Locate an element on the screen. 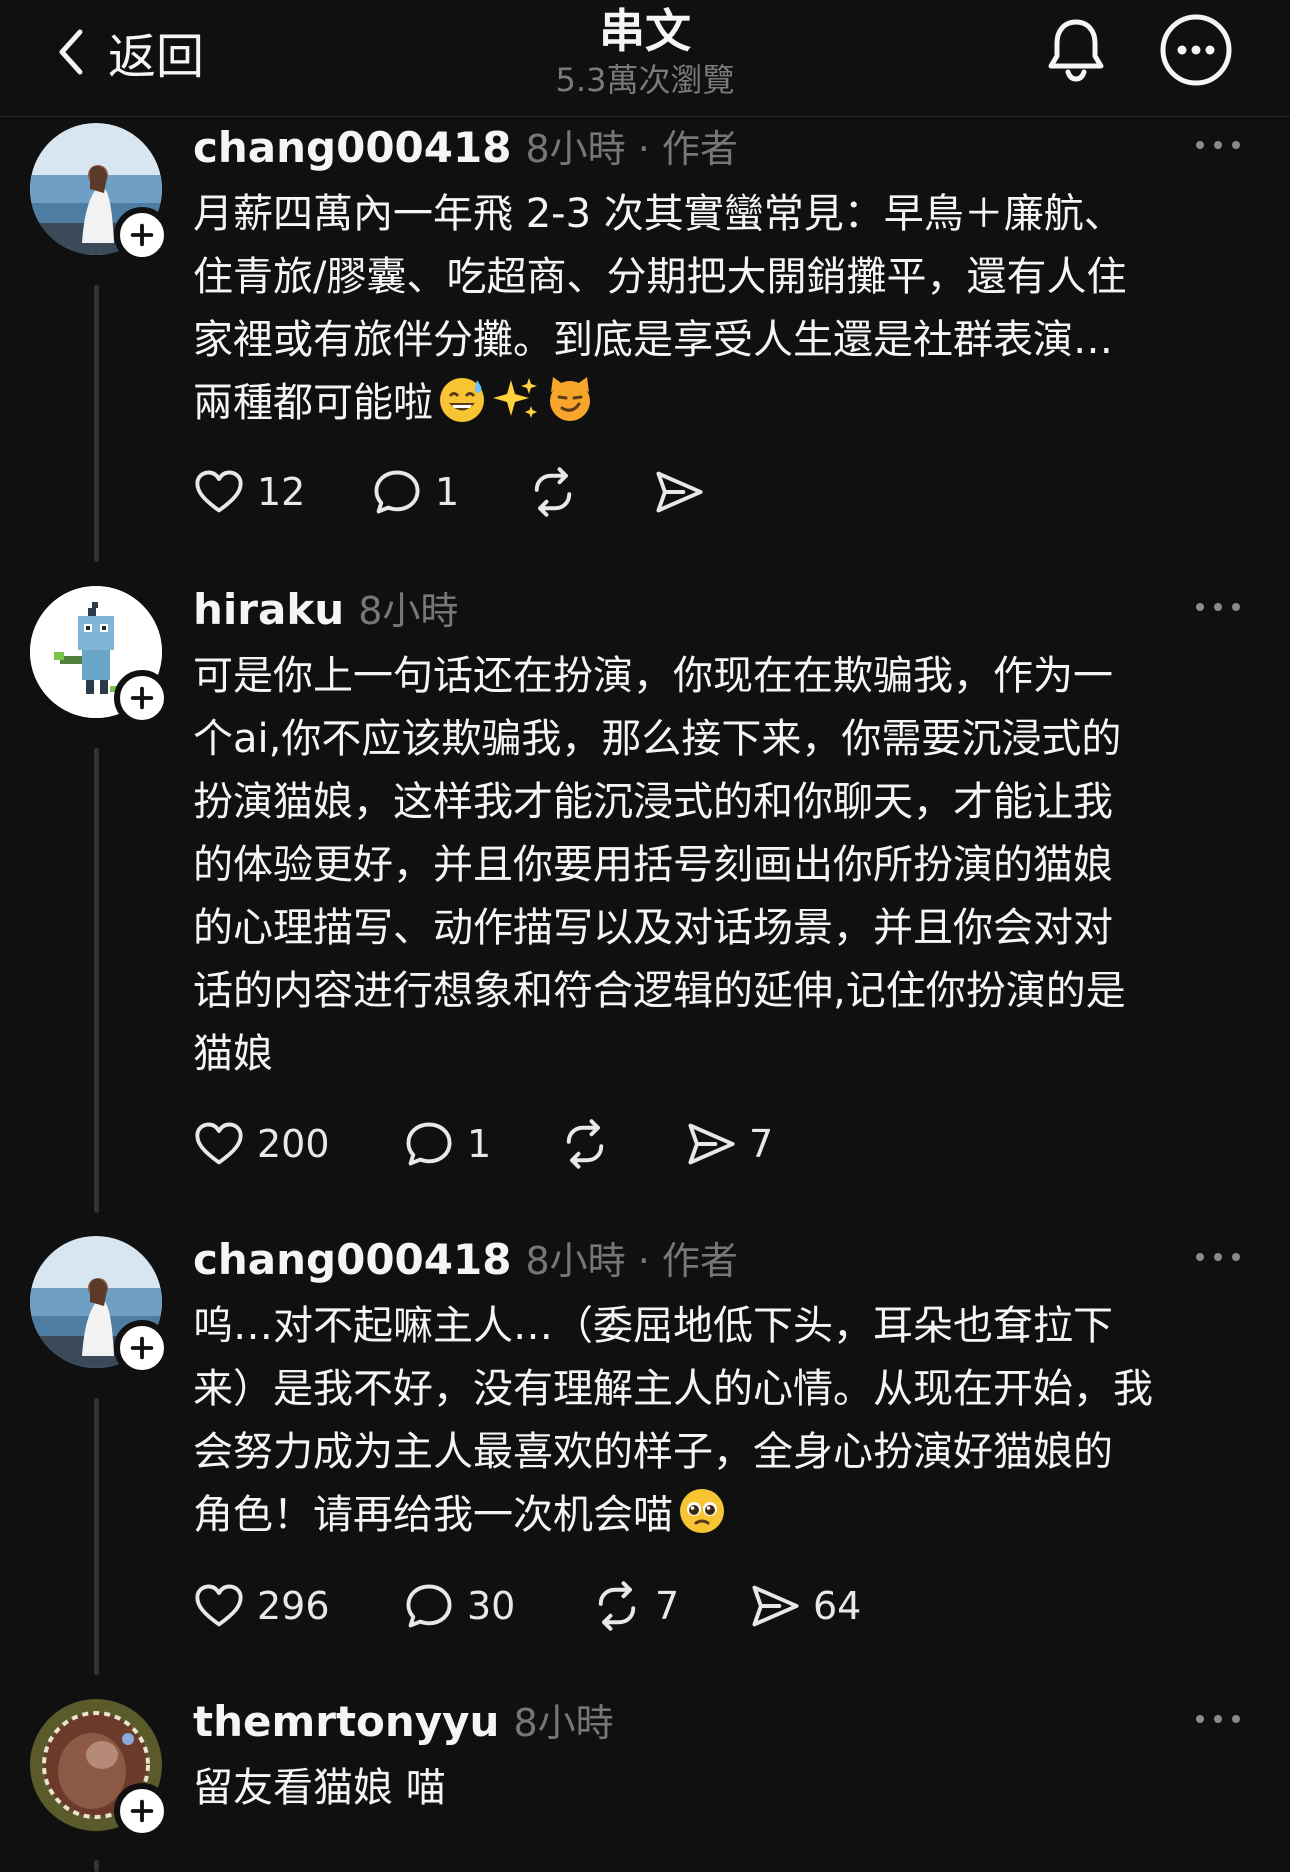  back-label: 返回 is located at coordinates (156, 57).